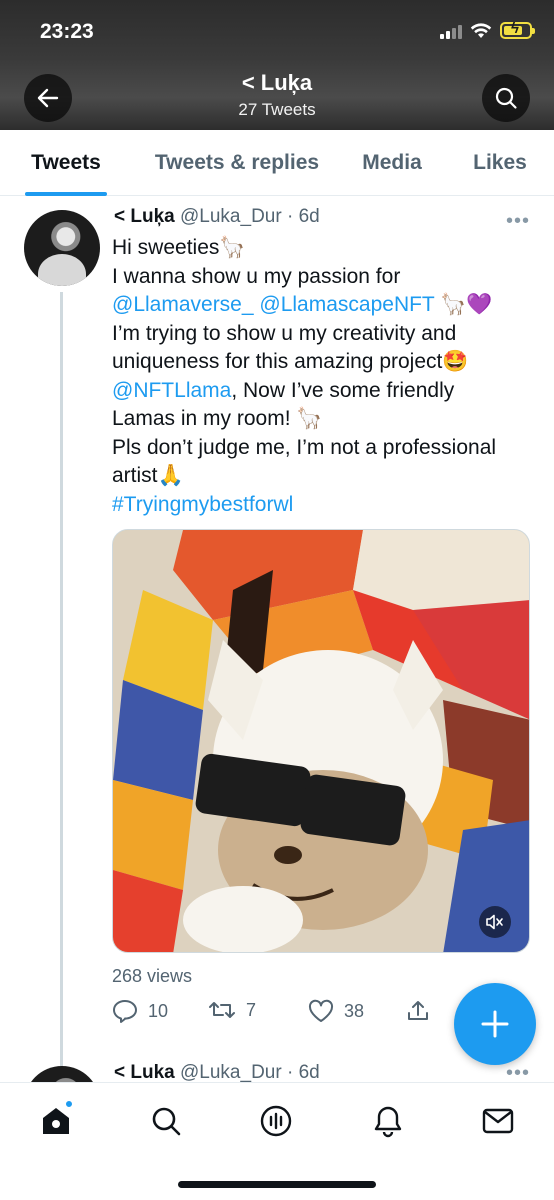 The height and width of the screenshot is (1200, 554). What do you see at coordinates (277, 1184) in the screenshot?
I see `home-indicator` at bounding box center [277, 1184].